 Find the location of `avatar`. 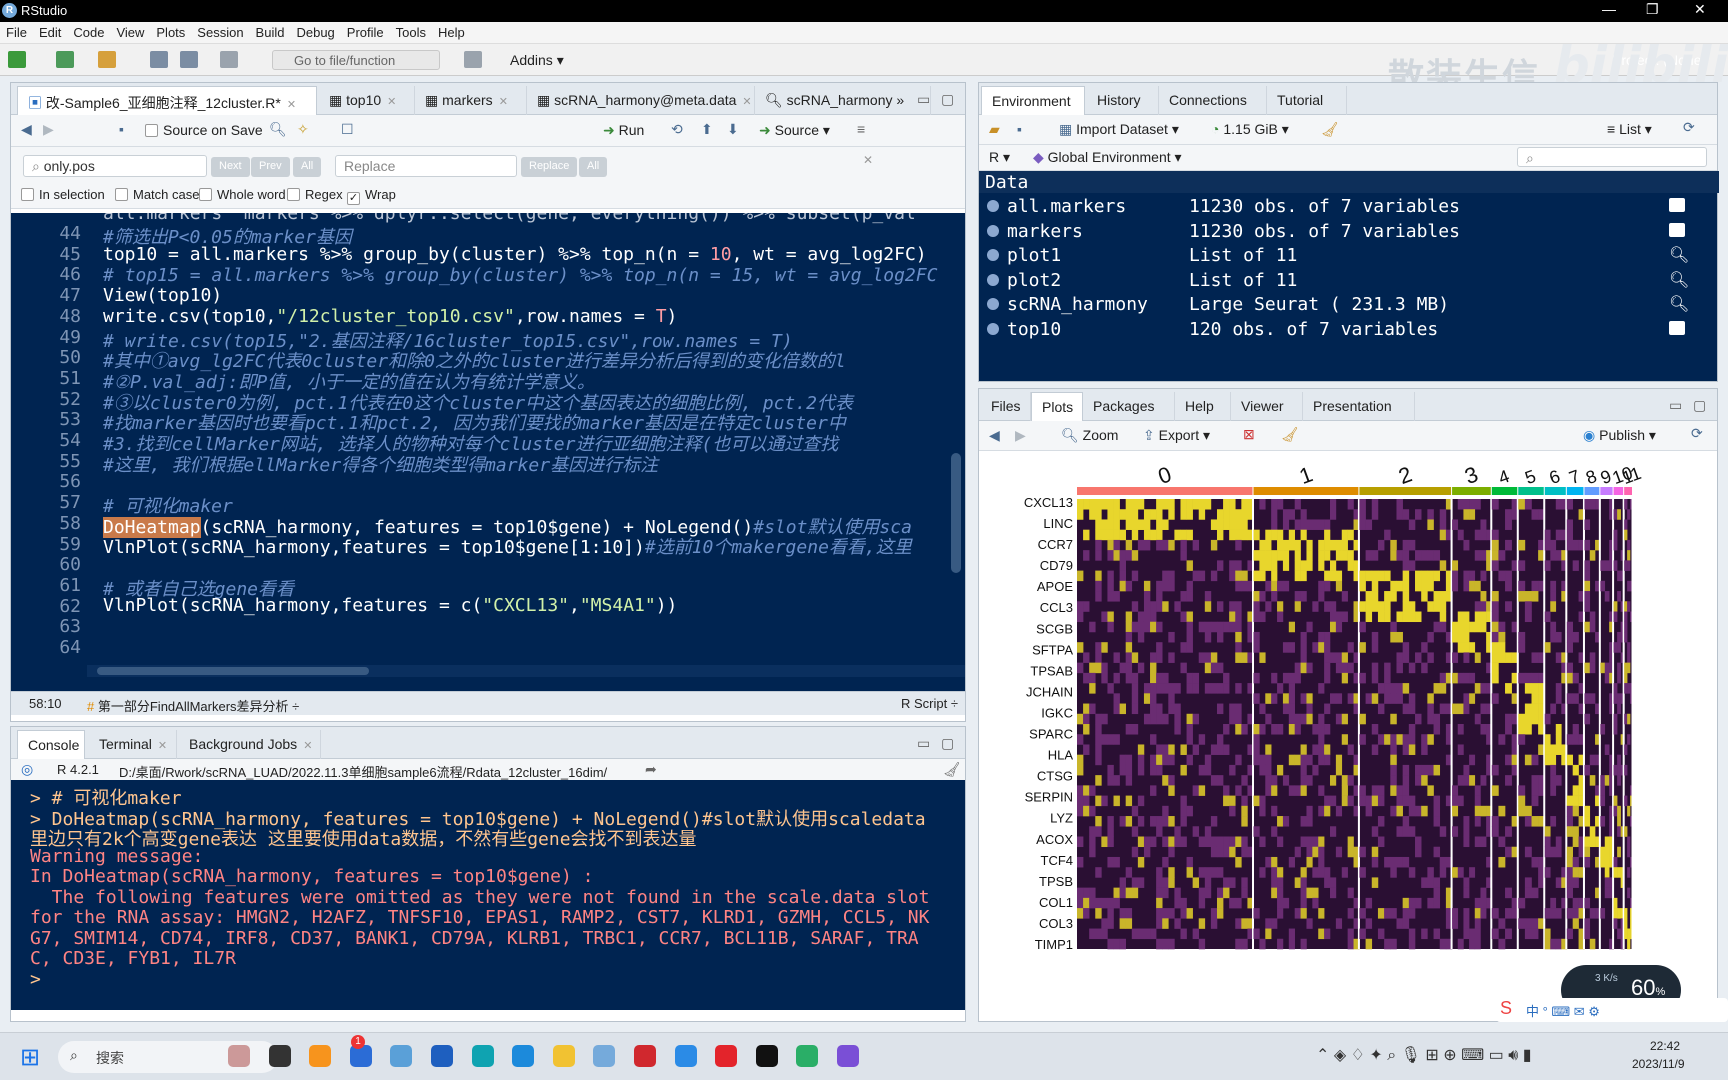

avatar is located at coordinates (239, 1056).